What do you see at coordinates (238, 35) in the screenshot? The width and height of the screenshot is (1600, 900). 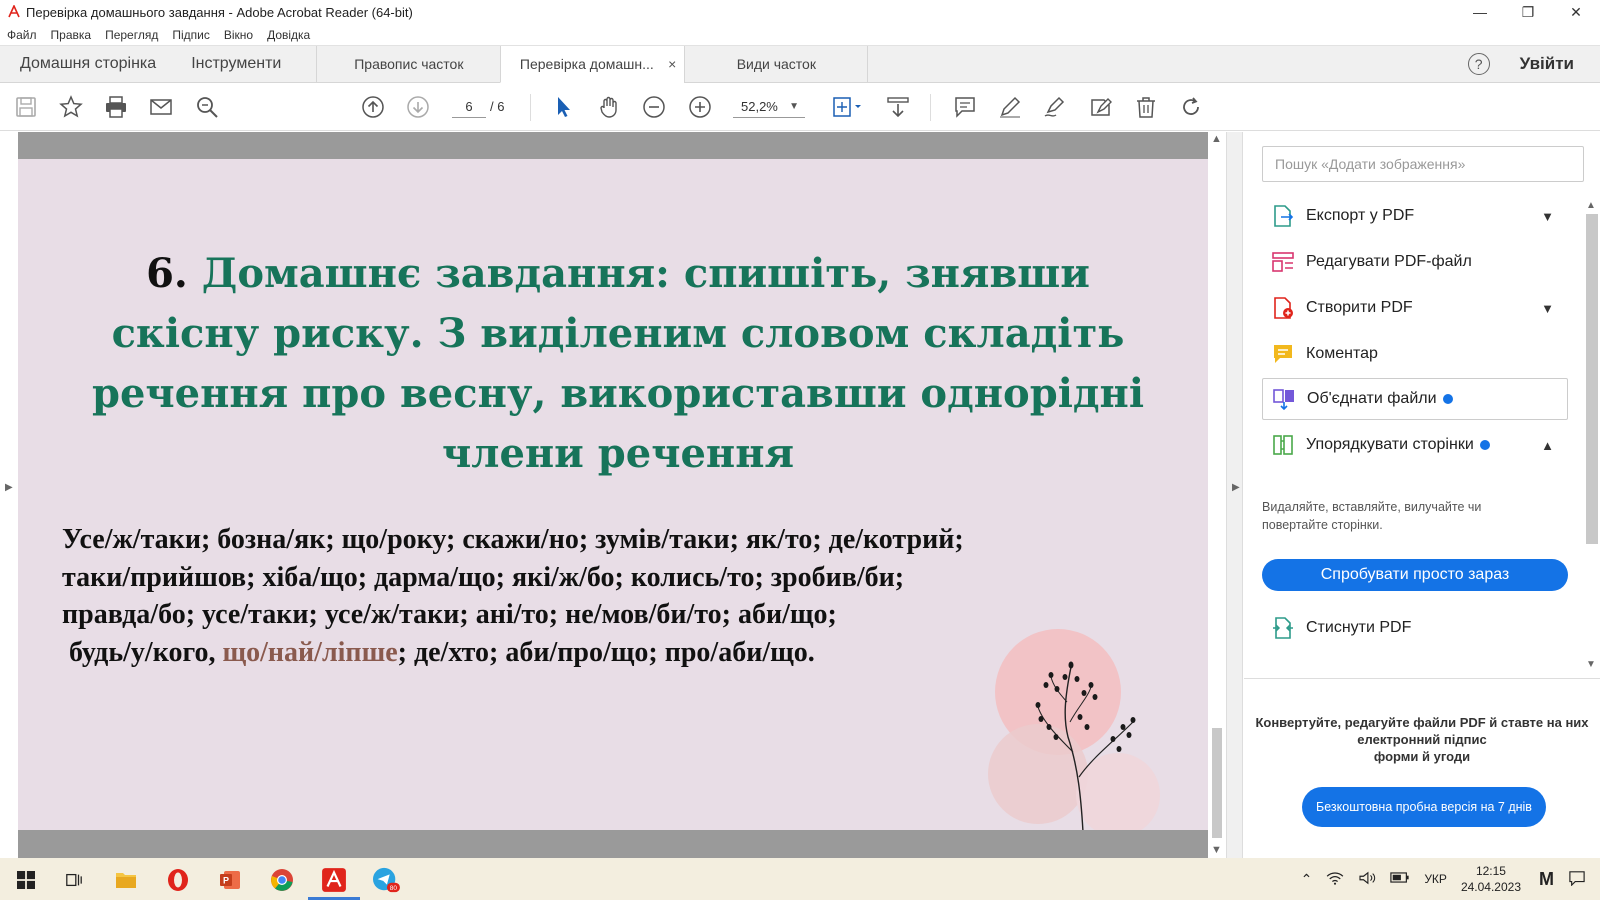 I see `menu-window: Вікно` at bounding box center [238, 35].